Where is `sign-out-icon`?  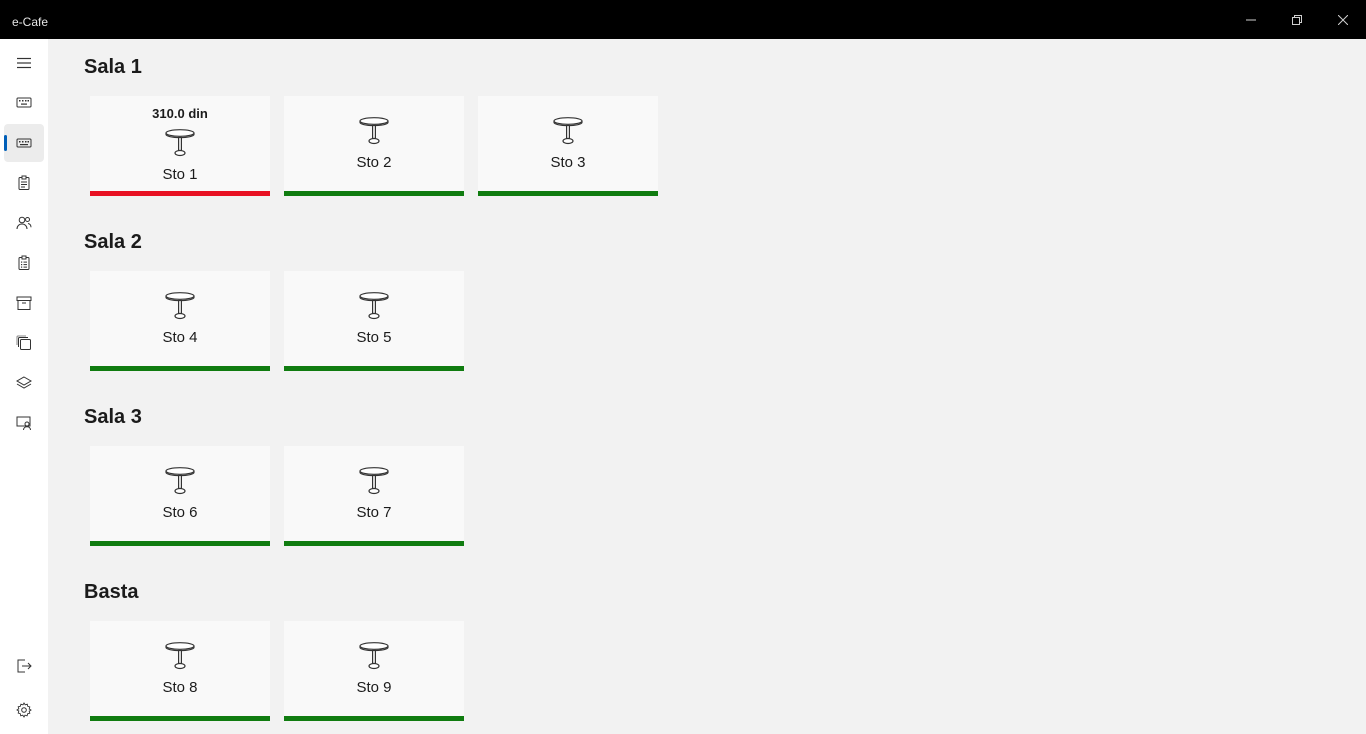 sign-out-icon is located at coordinates (24, 666).